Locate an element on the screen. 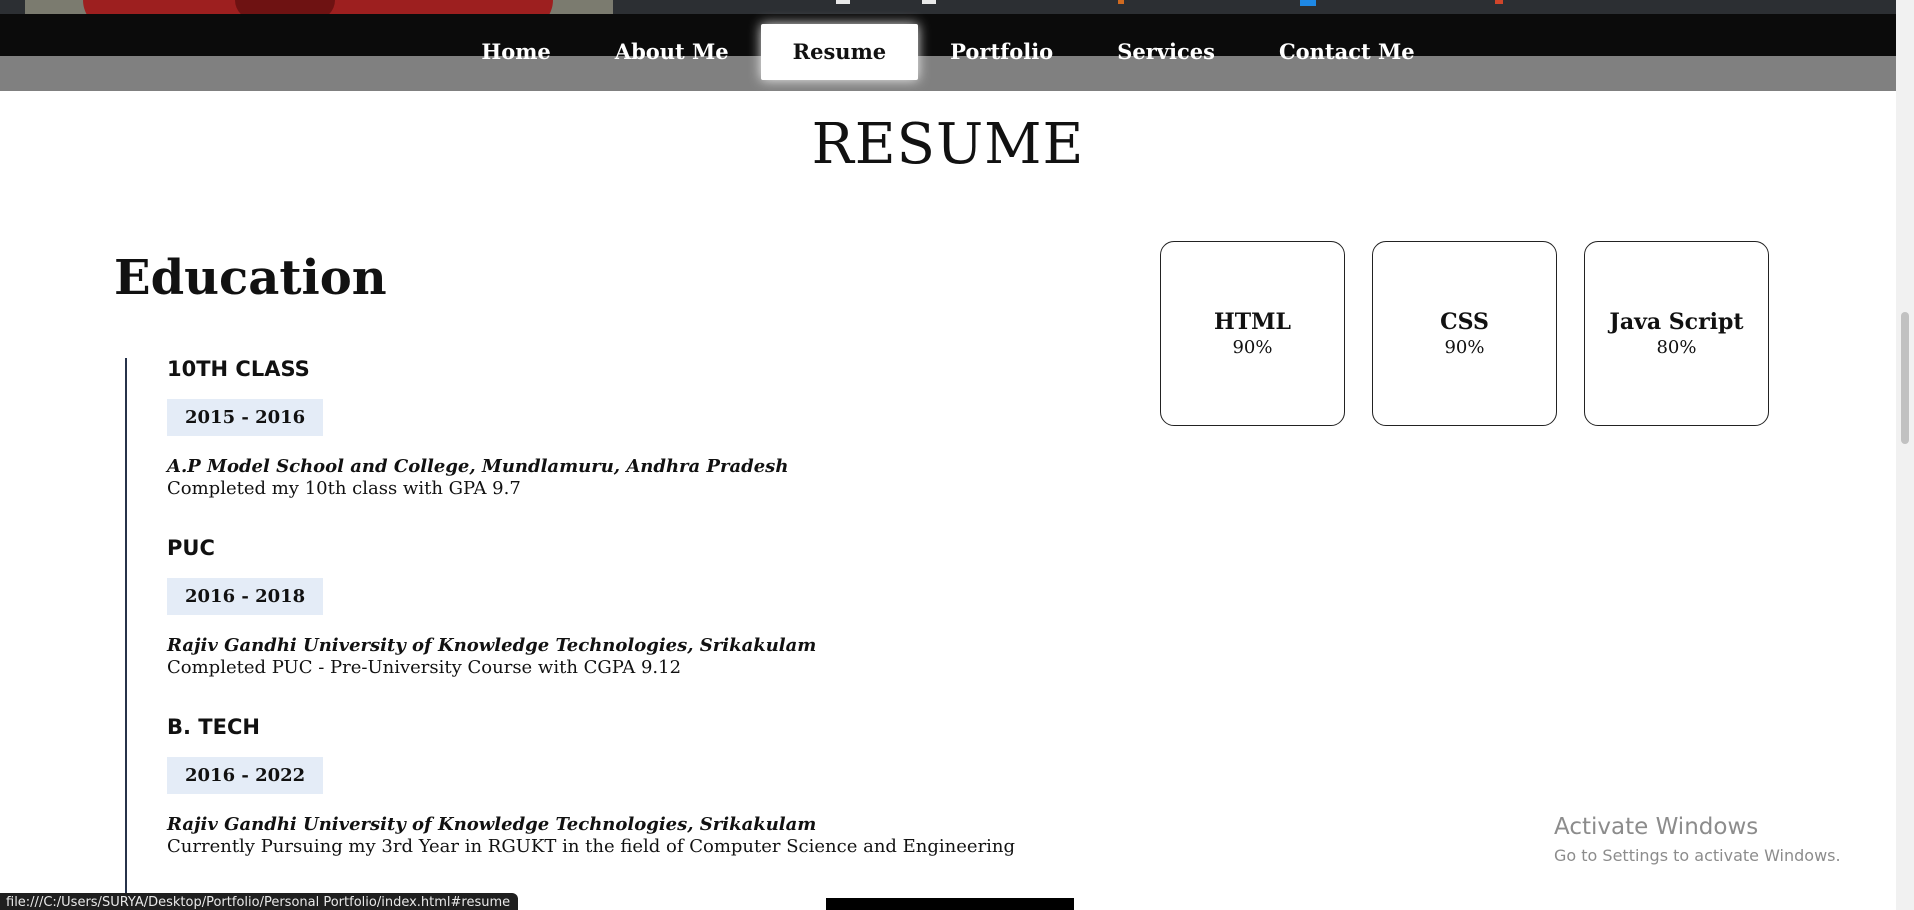 The width and height of the screenshot is (1914, 910). skill-card-css: CSS 90% is located at coordinates (1464, 333).